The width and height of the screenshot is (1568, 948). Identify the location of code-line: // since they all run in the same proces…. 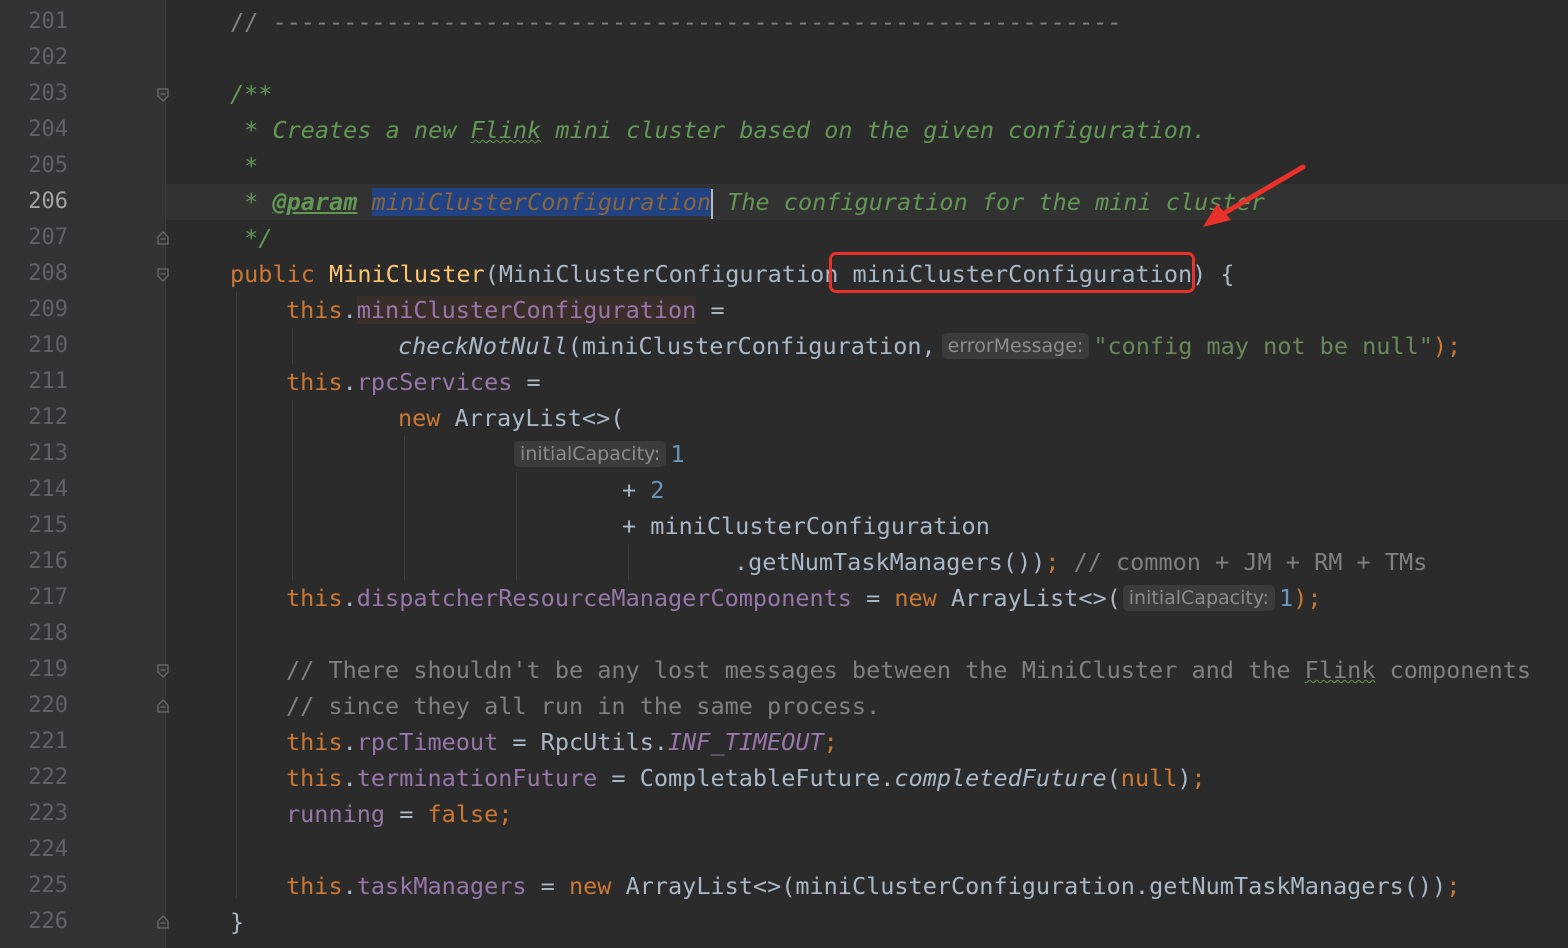
(583, 706).